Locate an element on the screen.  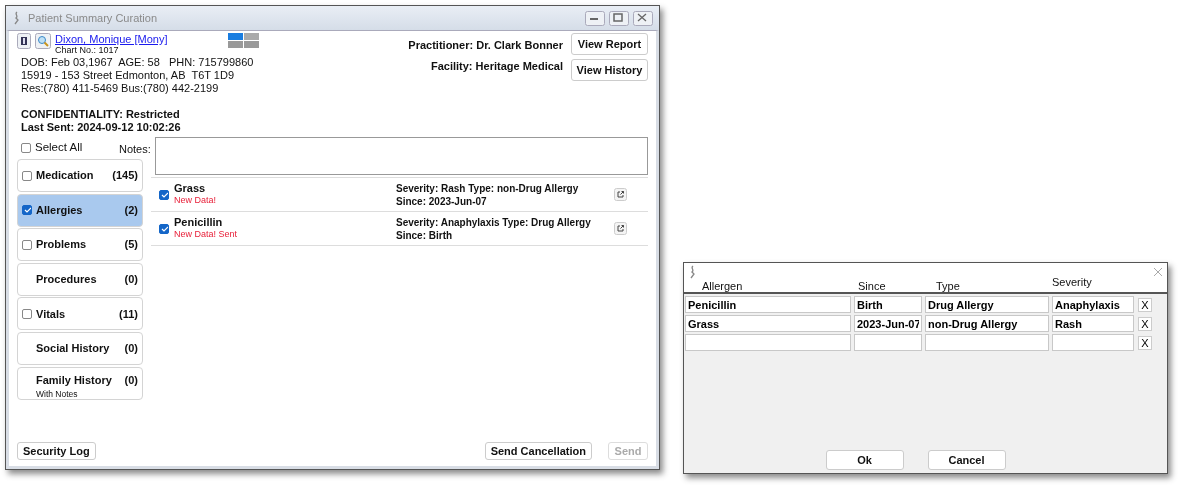
minimize-button is located at coordinates (595, 18).